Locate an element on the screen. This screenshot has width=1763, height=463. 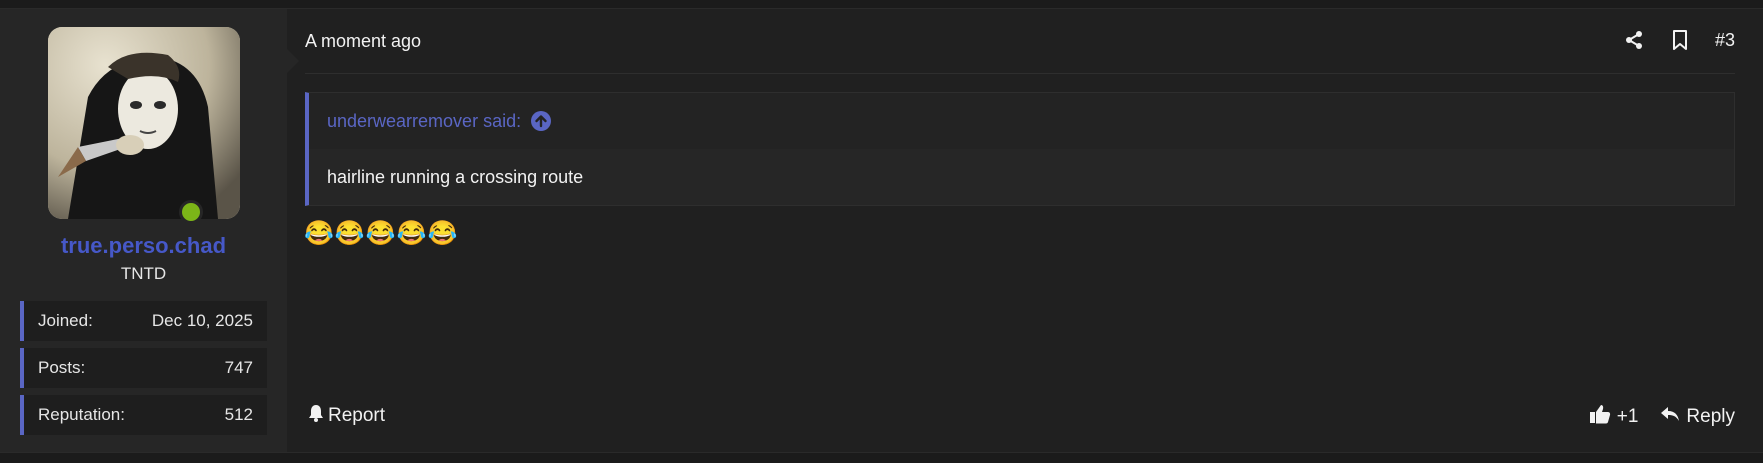
quote-header: underwearremover said: is located at coordinates (1021, 121).